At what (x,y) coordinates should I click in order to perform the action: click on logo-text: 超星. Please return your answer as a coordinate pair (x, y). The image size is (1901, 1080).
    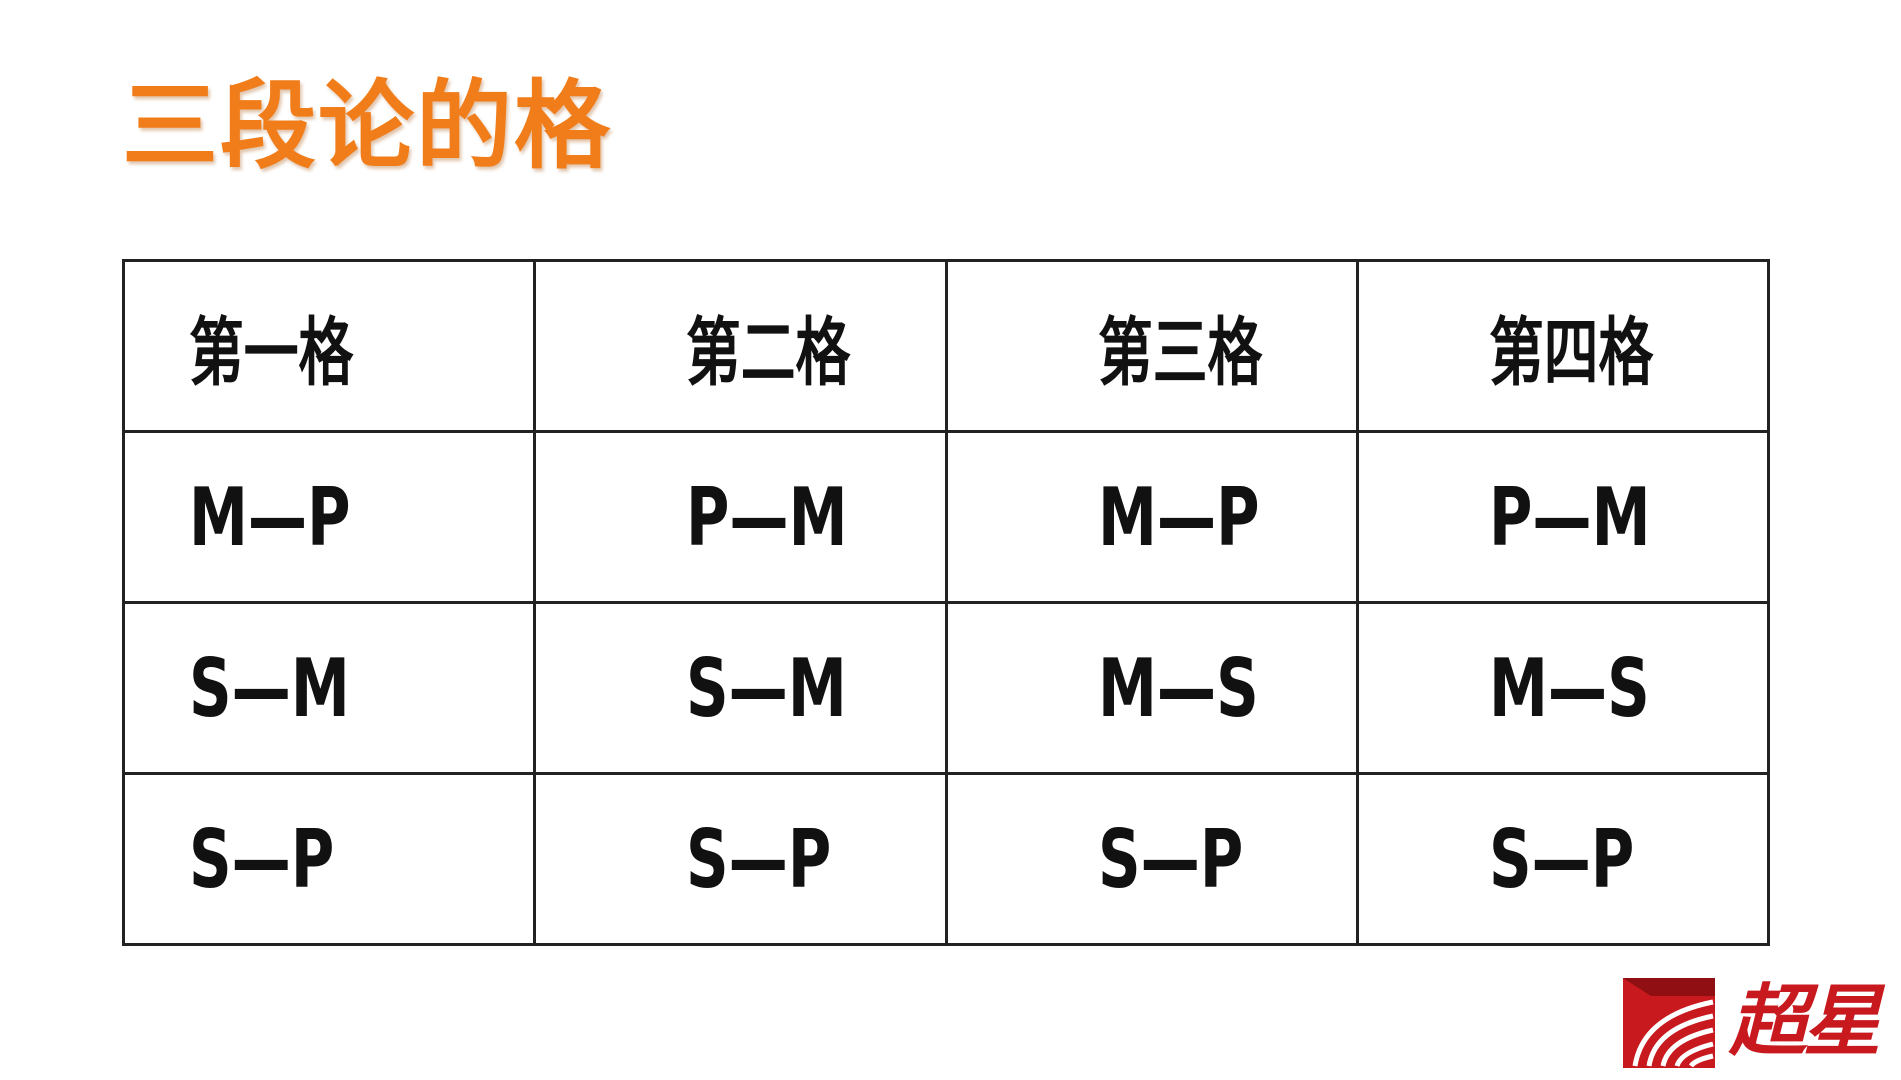
    Looking at the image, I should click on (1805, 1021).